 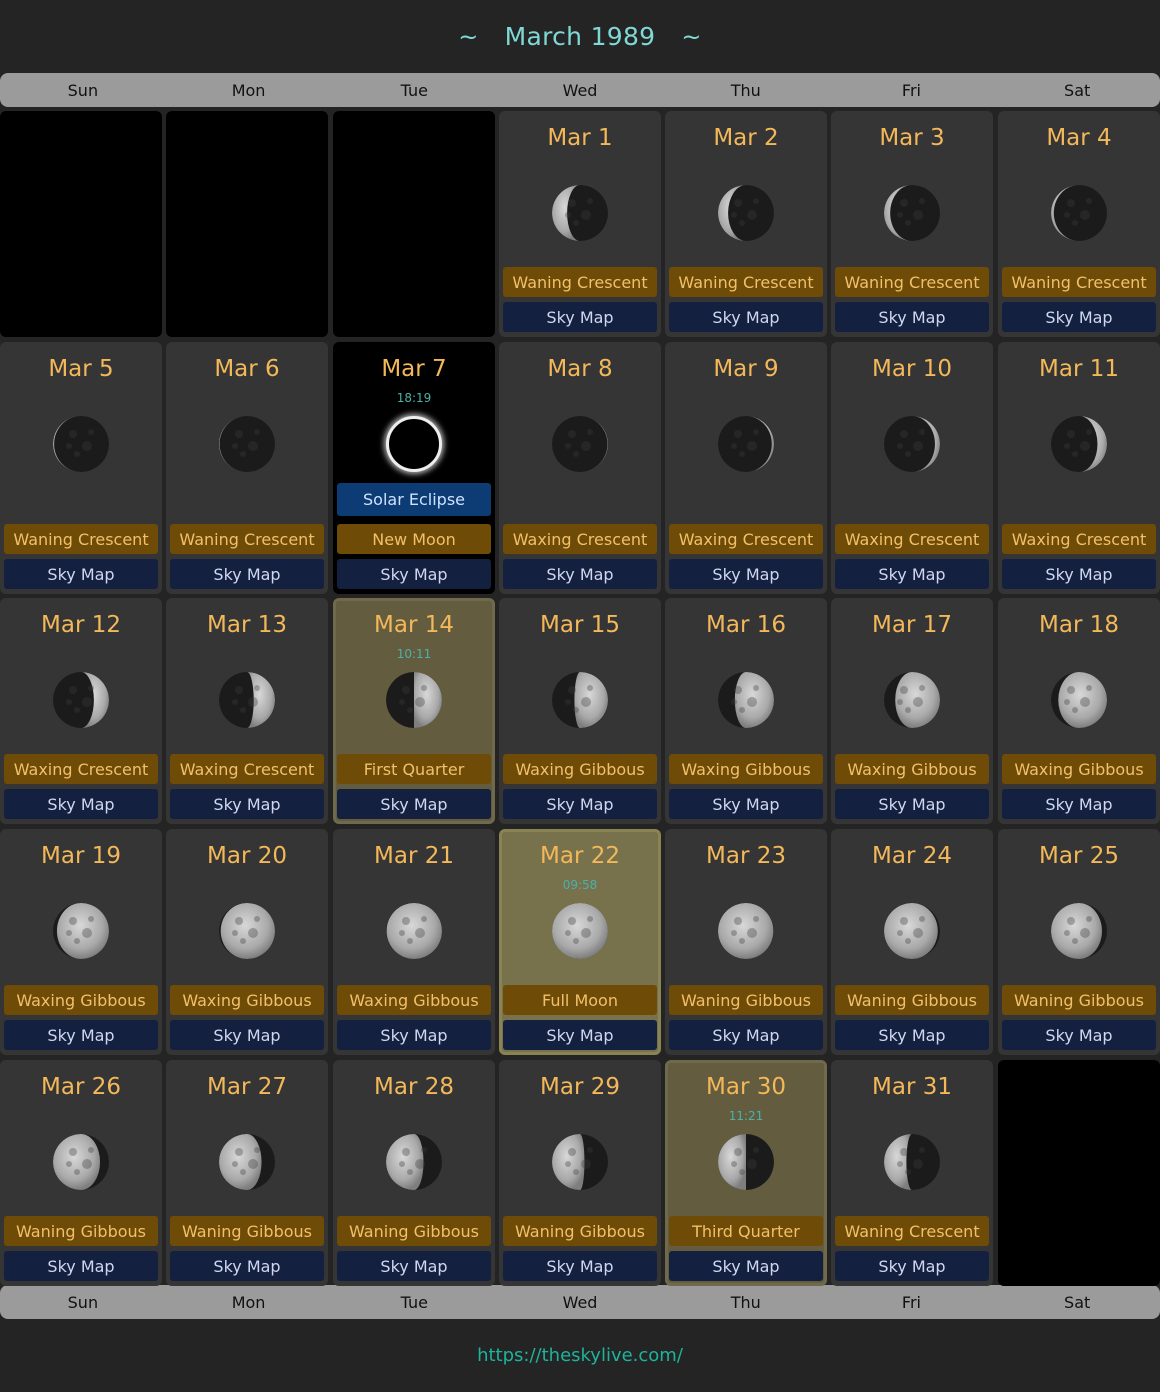 What do you see at coordinates (247, 856) in the screenshot?
I see `day-date: Mar 20` at bounding box center [247, 856].